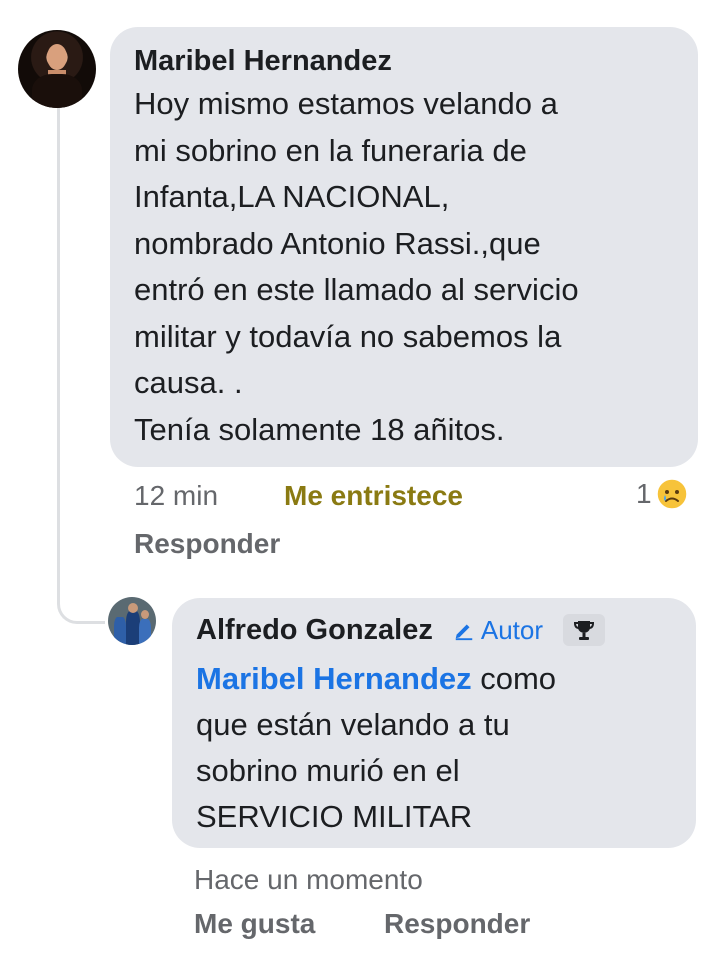 The image size is (720, 965). I want to click on comment-line: causa. ., so click(188, 382).